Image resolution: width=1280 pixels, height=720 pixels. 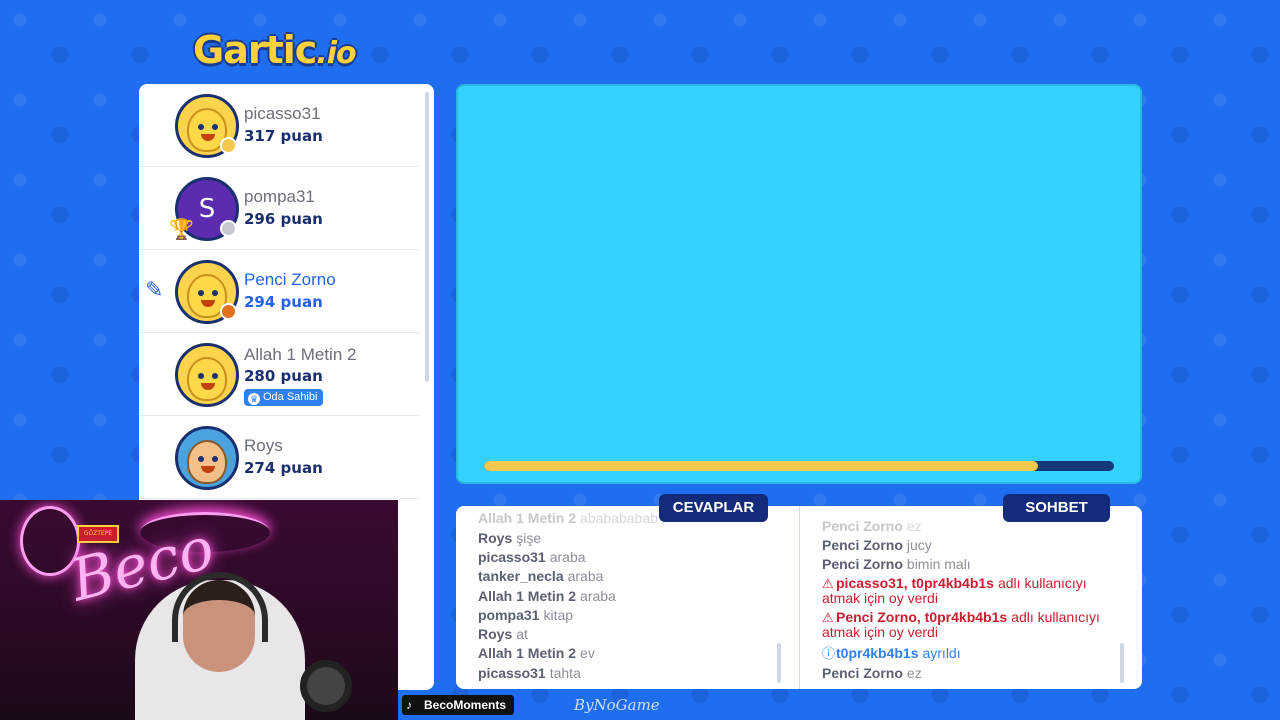 What do you see at coordinates (207, 462) in the screenshot?
I see `bearded-face-icon` at bounding box center [207, 462].